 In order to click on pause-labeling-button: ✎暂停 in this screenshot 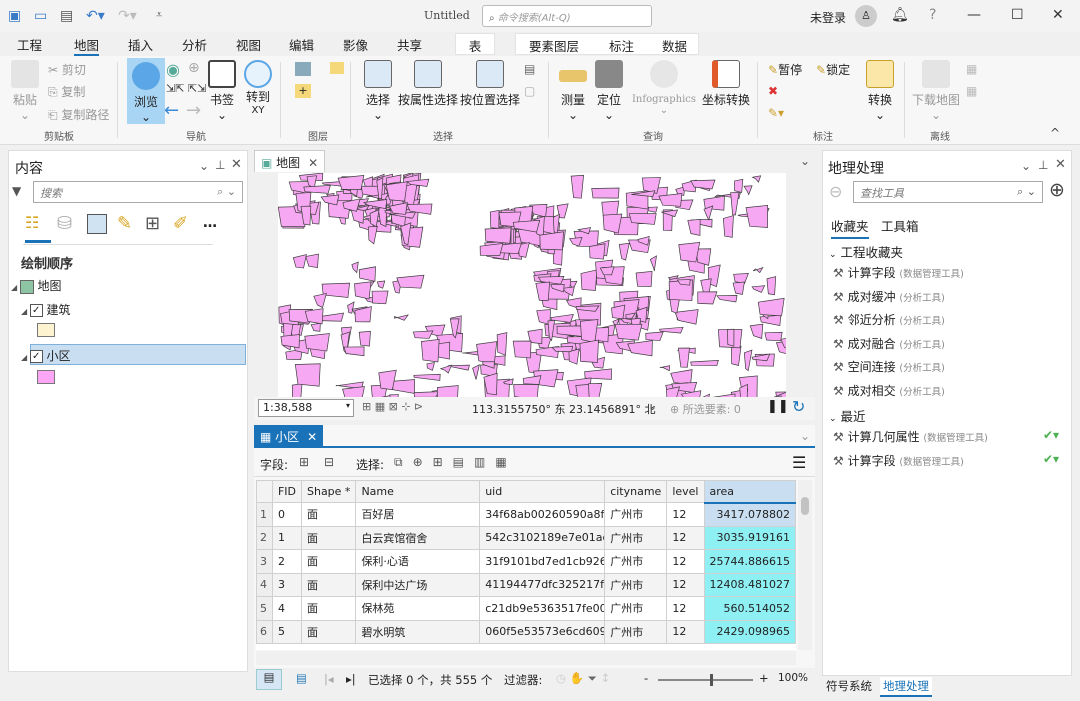, I will do `click(785, 69)`.